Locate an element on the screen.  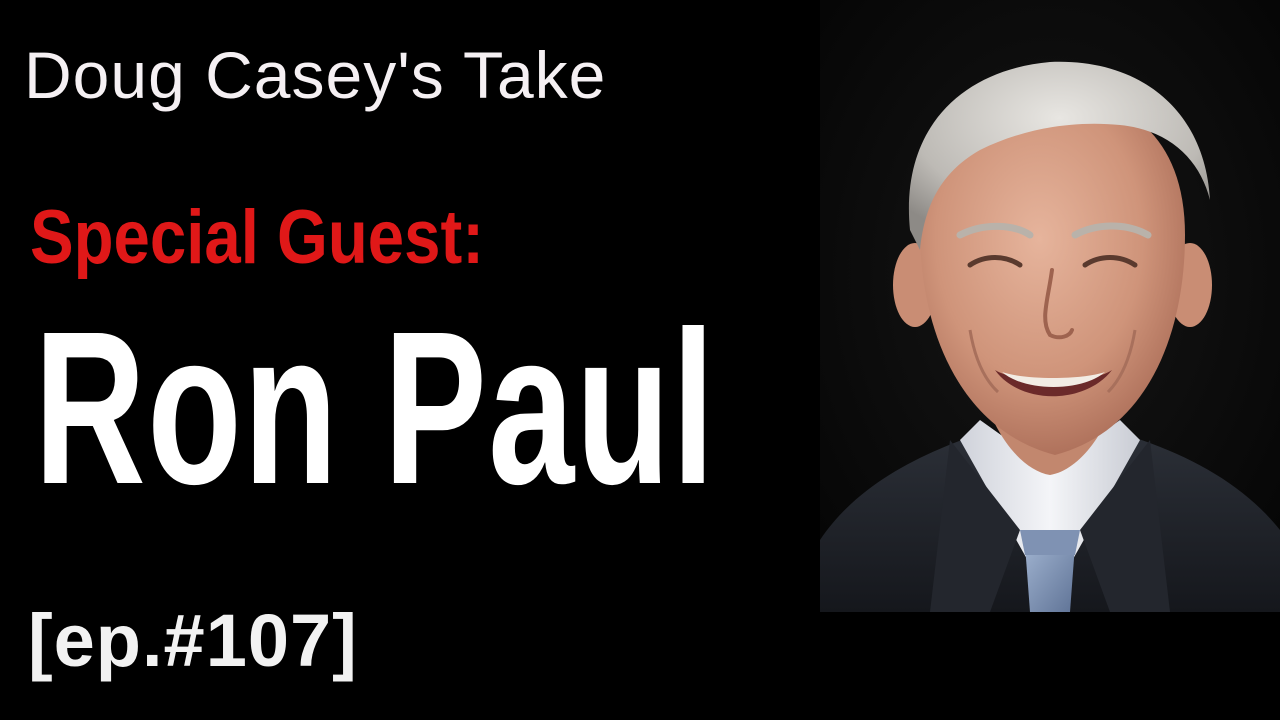
special-guest-label: Special Guest: is located at coordinates (257, 237).